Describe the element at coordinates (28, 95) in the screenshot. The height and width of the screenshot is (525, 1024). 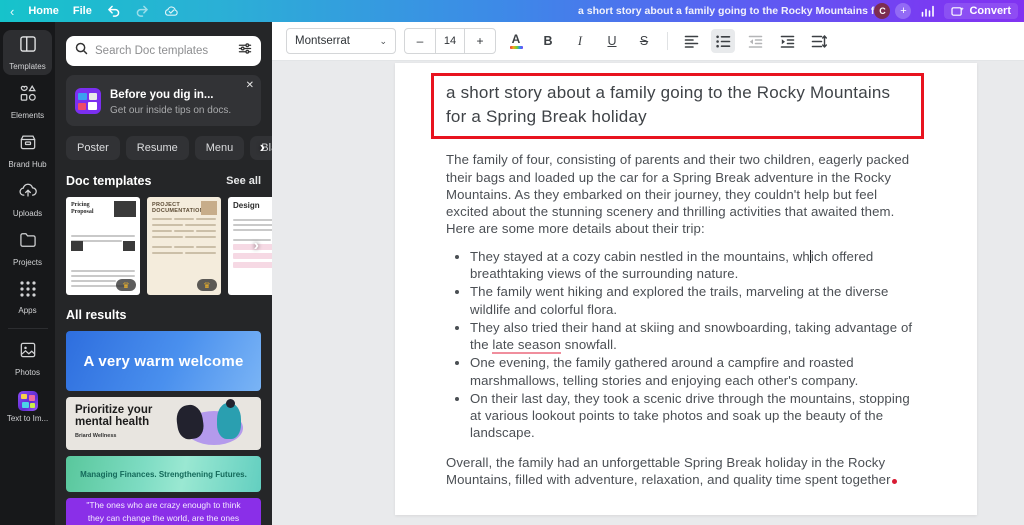
I see `elements-icon` at that location.